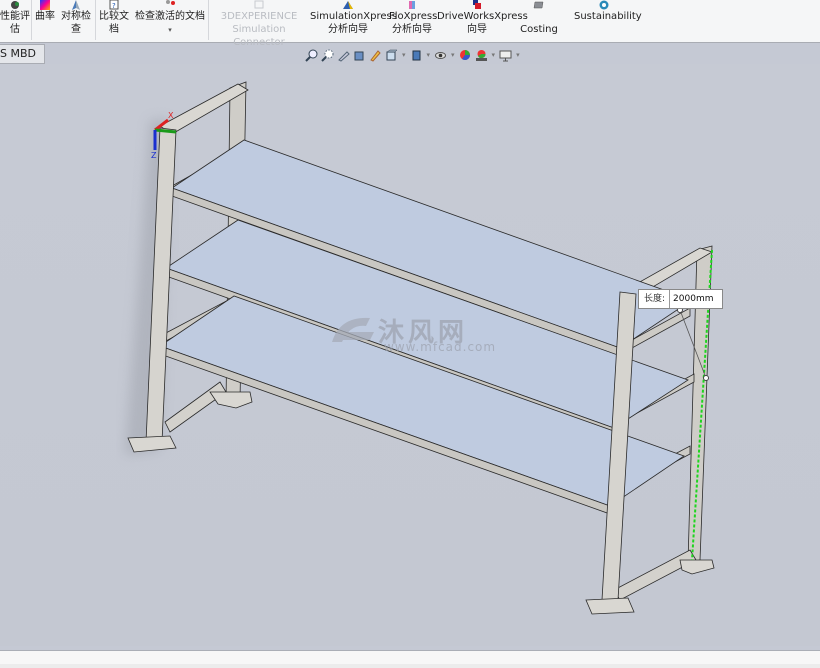 Image resolution: width=820 pixels, height=668 pixels. What do you see at coordinates (76, 18) in the screenshot?
I see `ribbon-symmetry-check: 对称检查` at bounding box center [76, 18].